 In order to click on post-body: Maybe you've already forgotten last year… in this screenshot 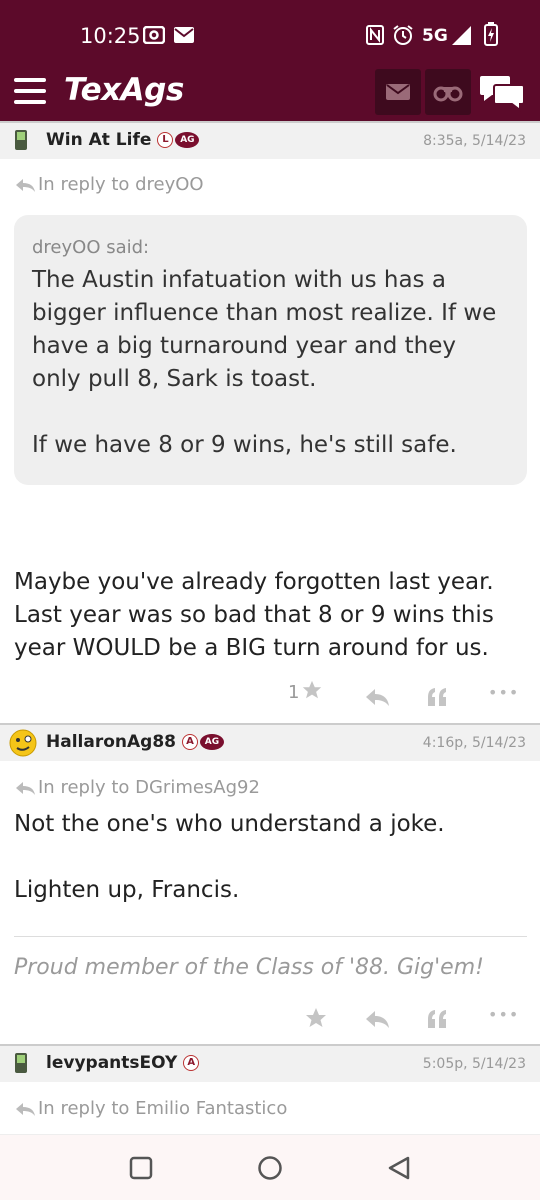, I will do `click(254, 615)`.